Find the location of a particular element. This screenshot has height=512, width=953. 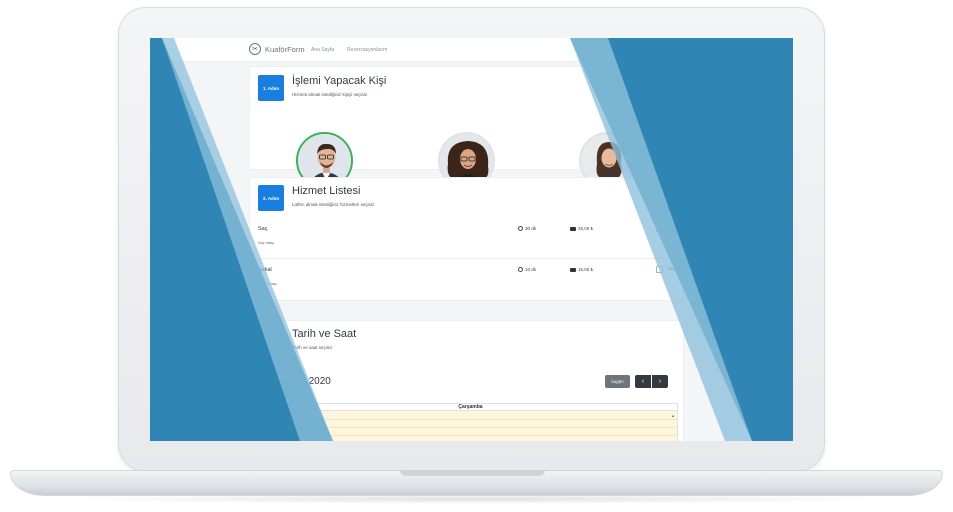

service-row: Sakal Sakal tıraşı 10 dk 15,00 ₺ Seç is located at coordinates (467, 281).